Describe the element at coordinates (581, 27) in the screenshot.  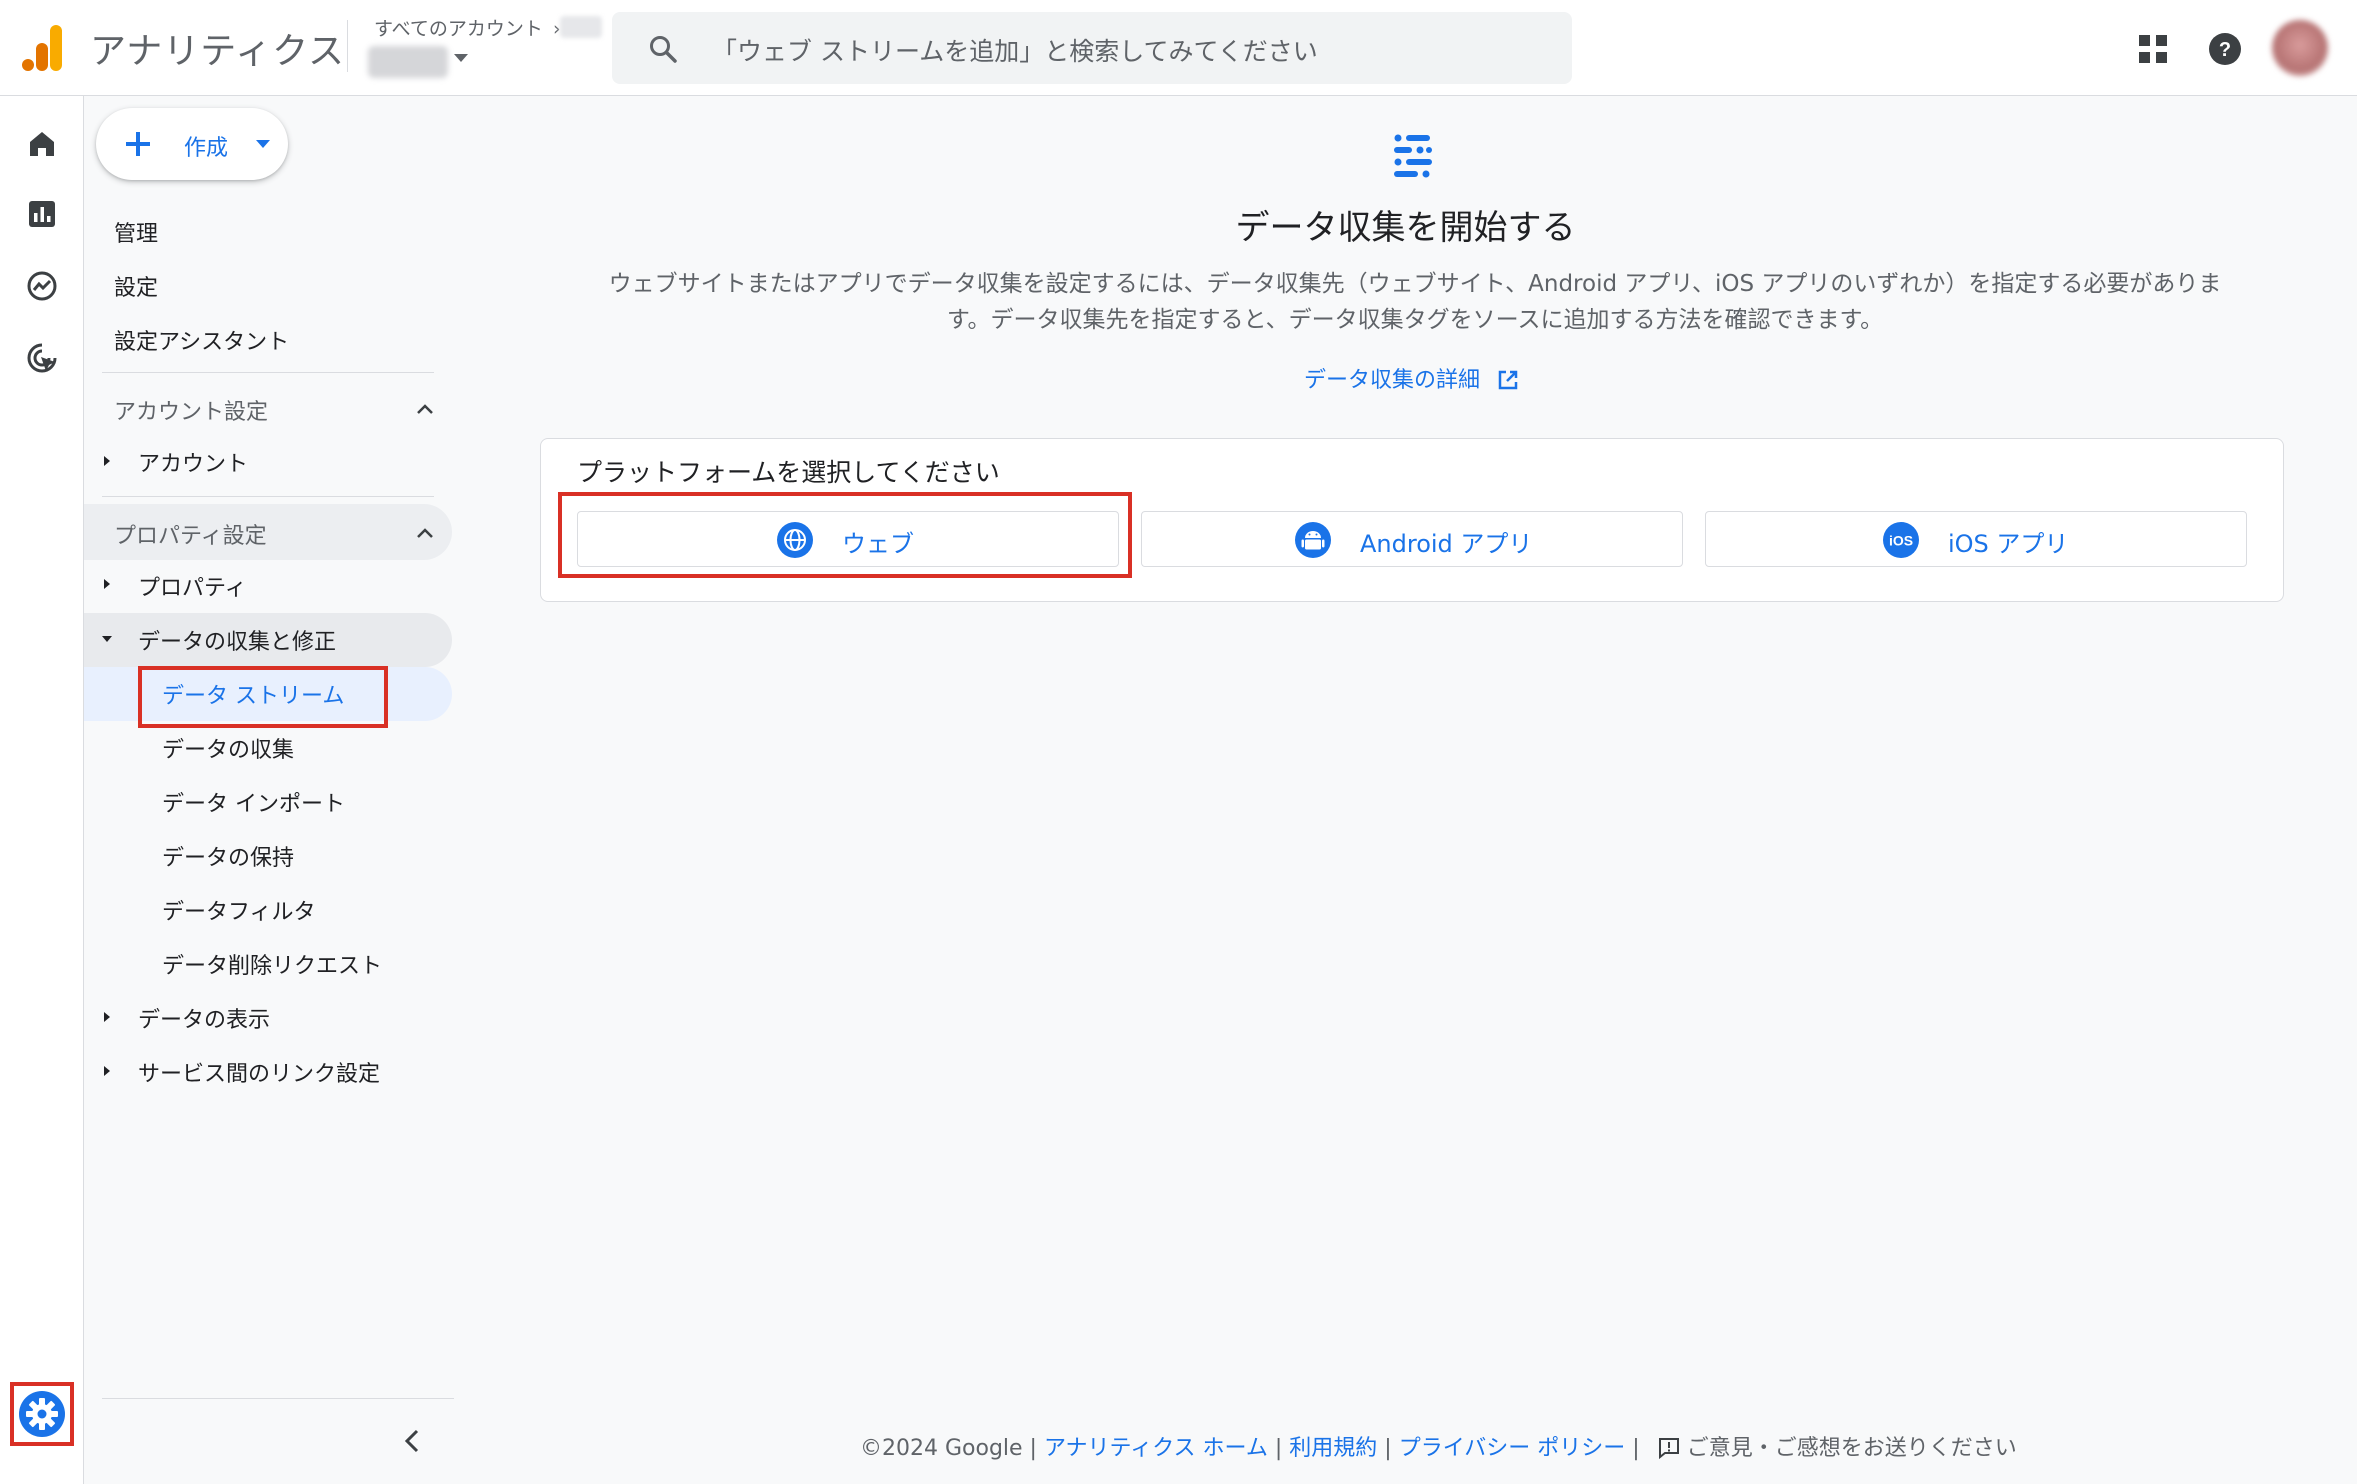
I see `account-name-redacted` at that location.